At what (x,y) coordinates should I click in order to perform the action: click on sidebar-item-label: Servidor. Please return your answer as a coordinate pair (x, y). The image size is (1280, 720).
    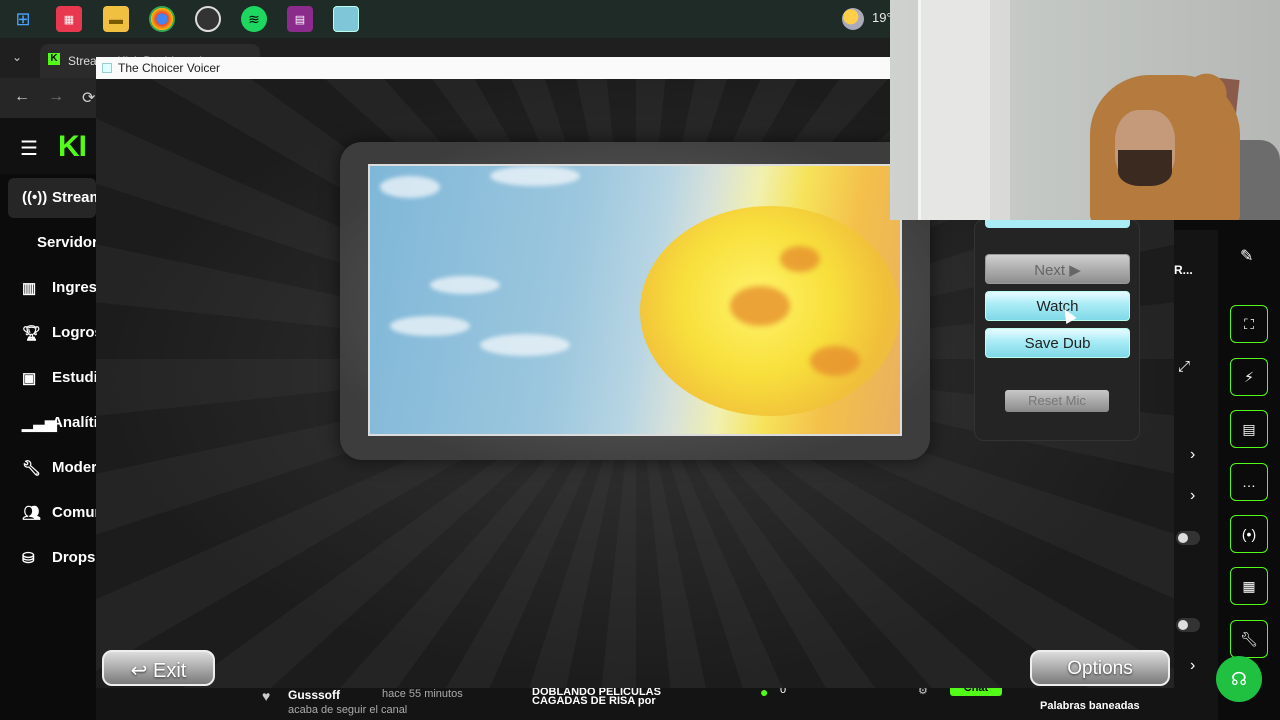
    Looking at the image, I should click on (66, 242).